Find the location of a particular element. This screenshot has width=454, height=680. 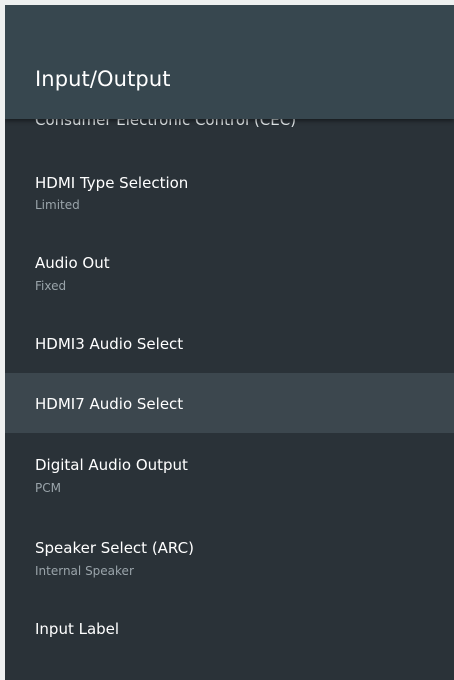

list-item-value: Fixed is located at coordinates (51, 286).